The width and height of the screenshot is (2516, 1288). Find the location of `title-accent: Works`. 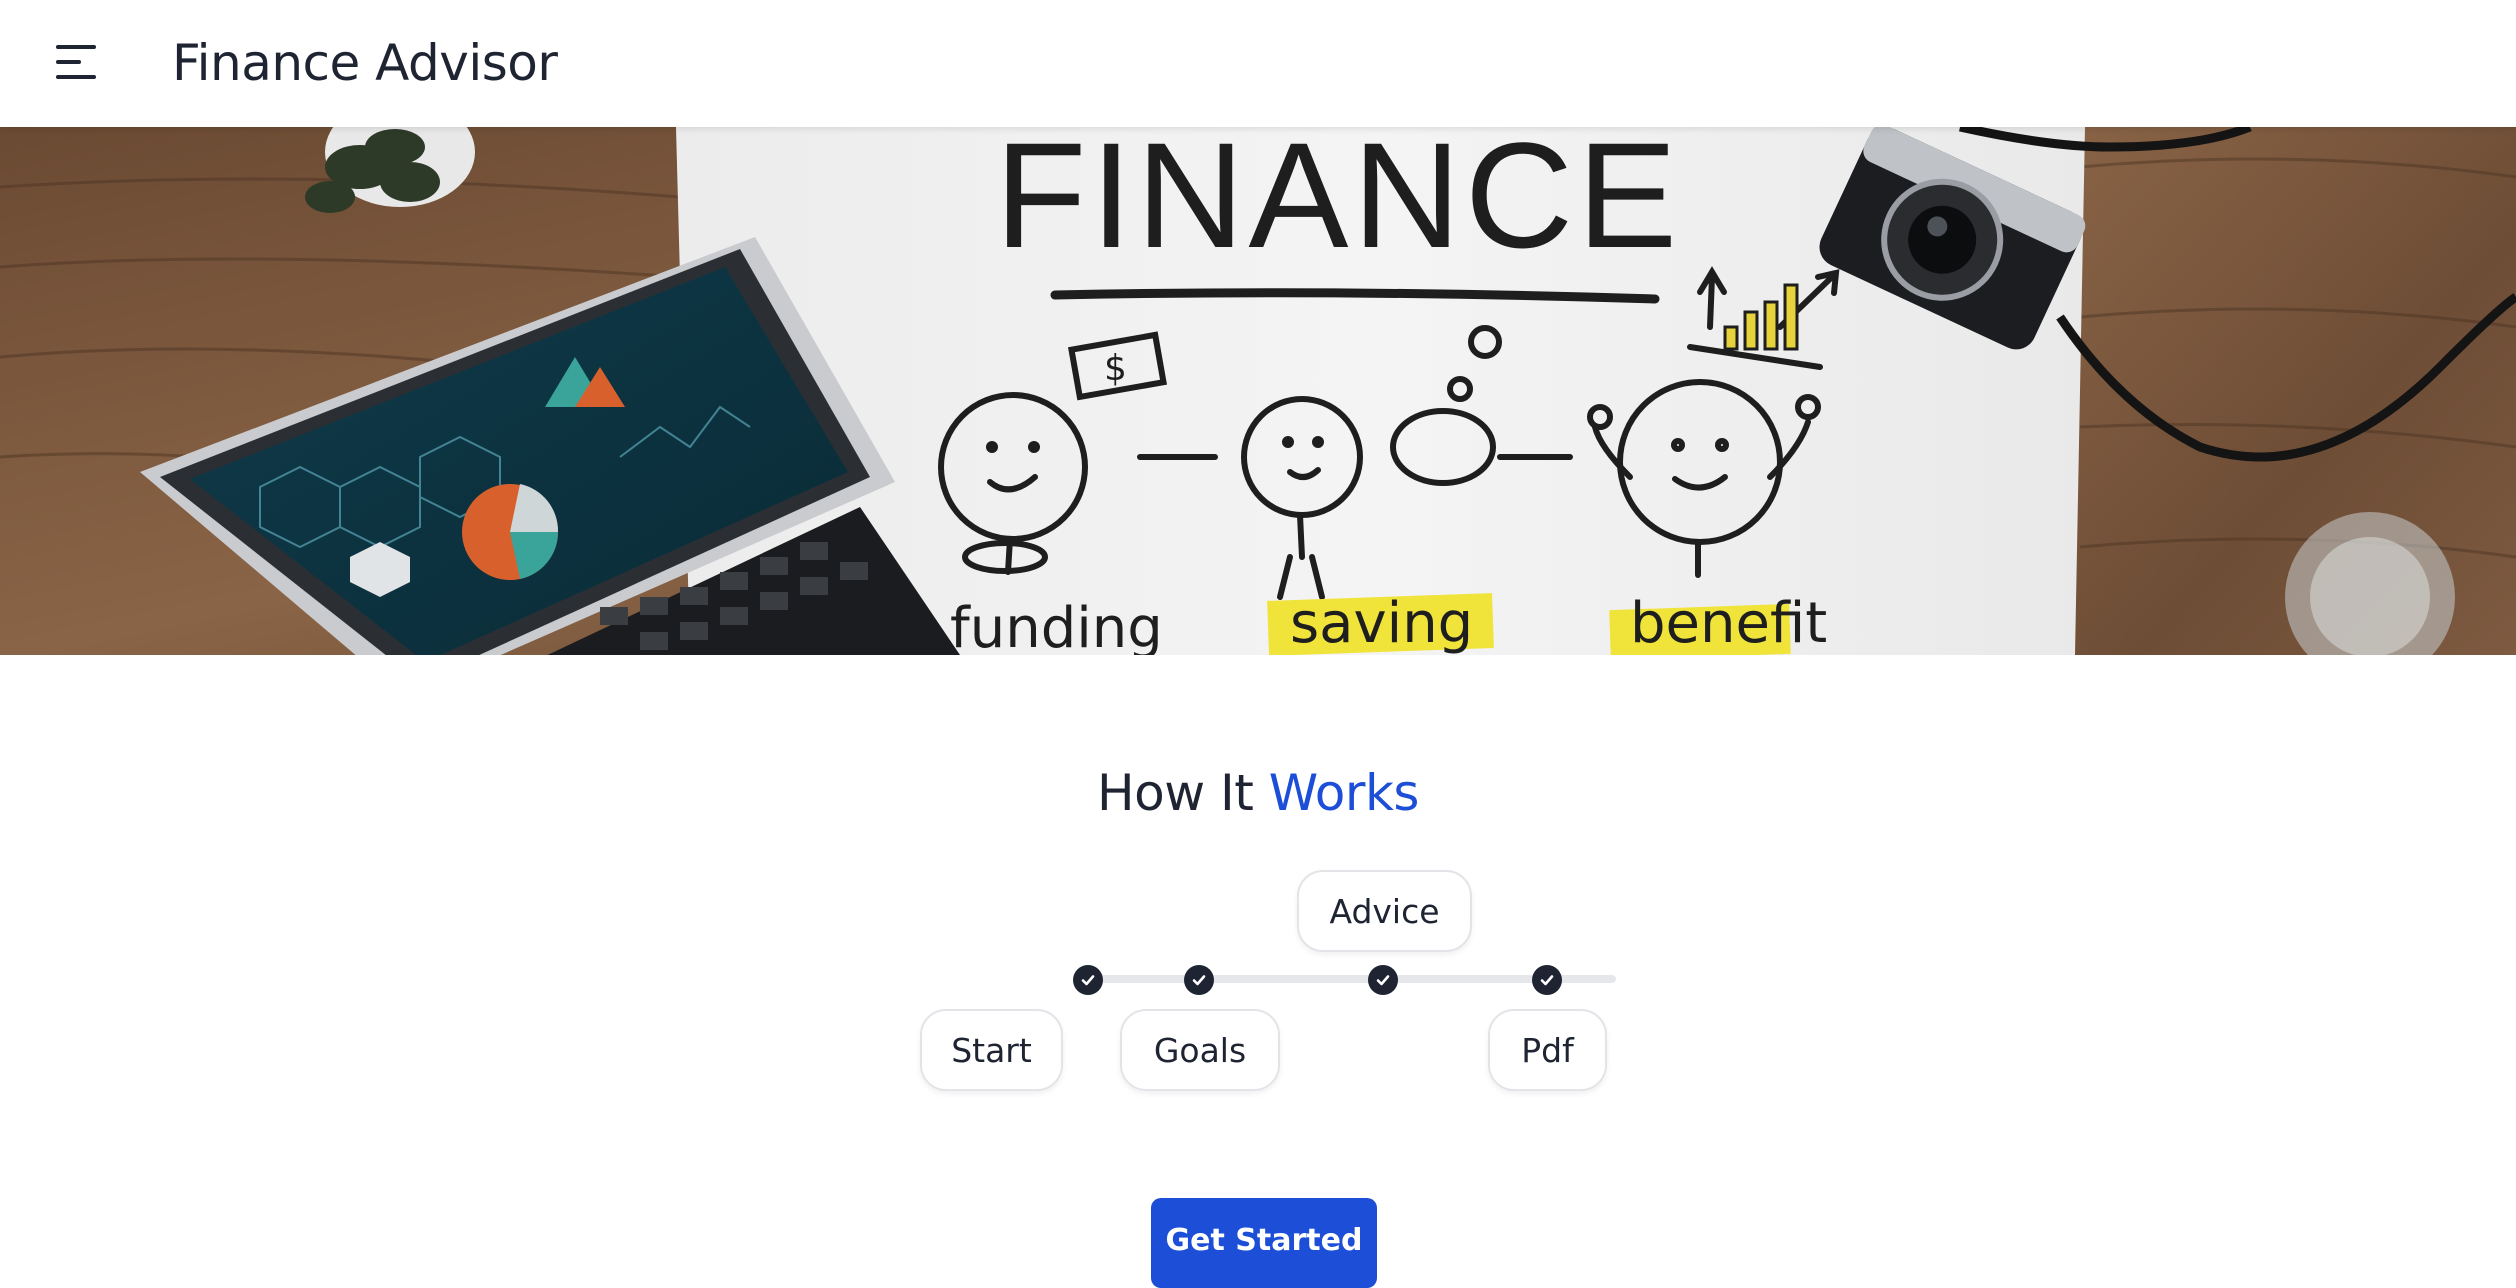

title-accent: Works is located at coordinates (1344, 793).